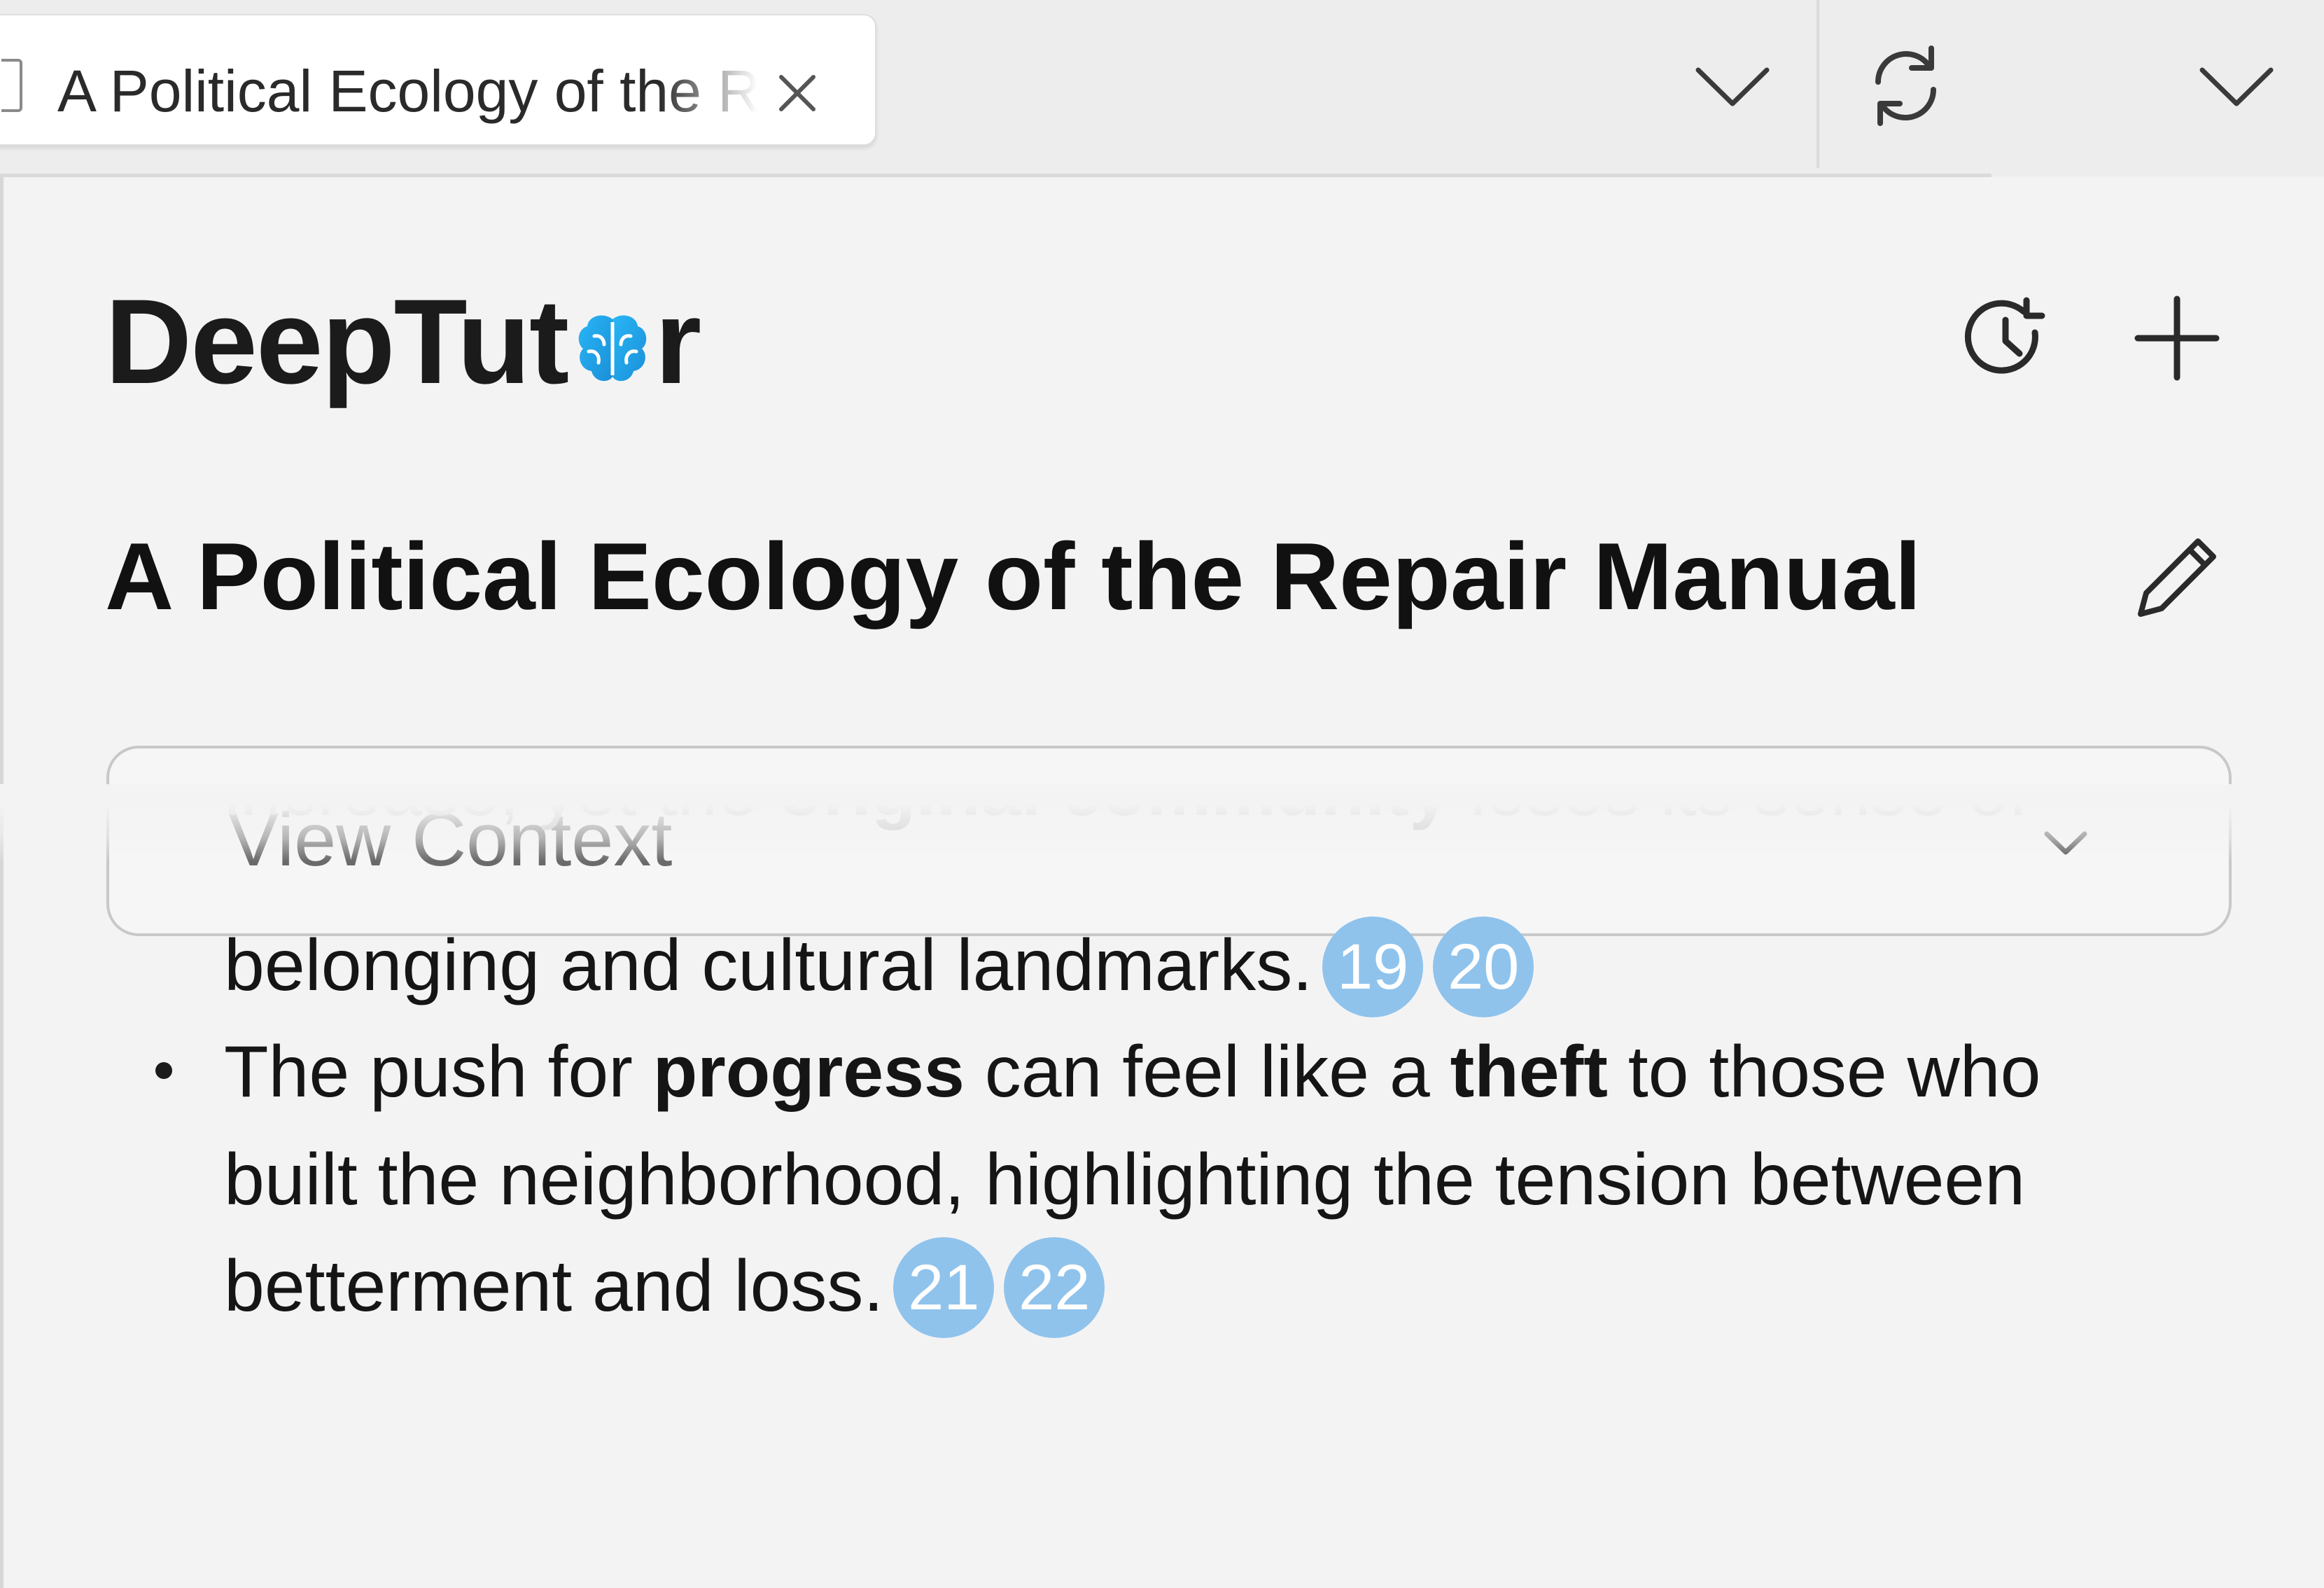 This screenshot has width=2324, height=1588. What do you see at coordinates (797, 93) in the screenshot?
I see `close-icon` at bounding box center [797, 93].